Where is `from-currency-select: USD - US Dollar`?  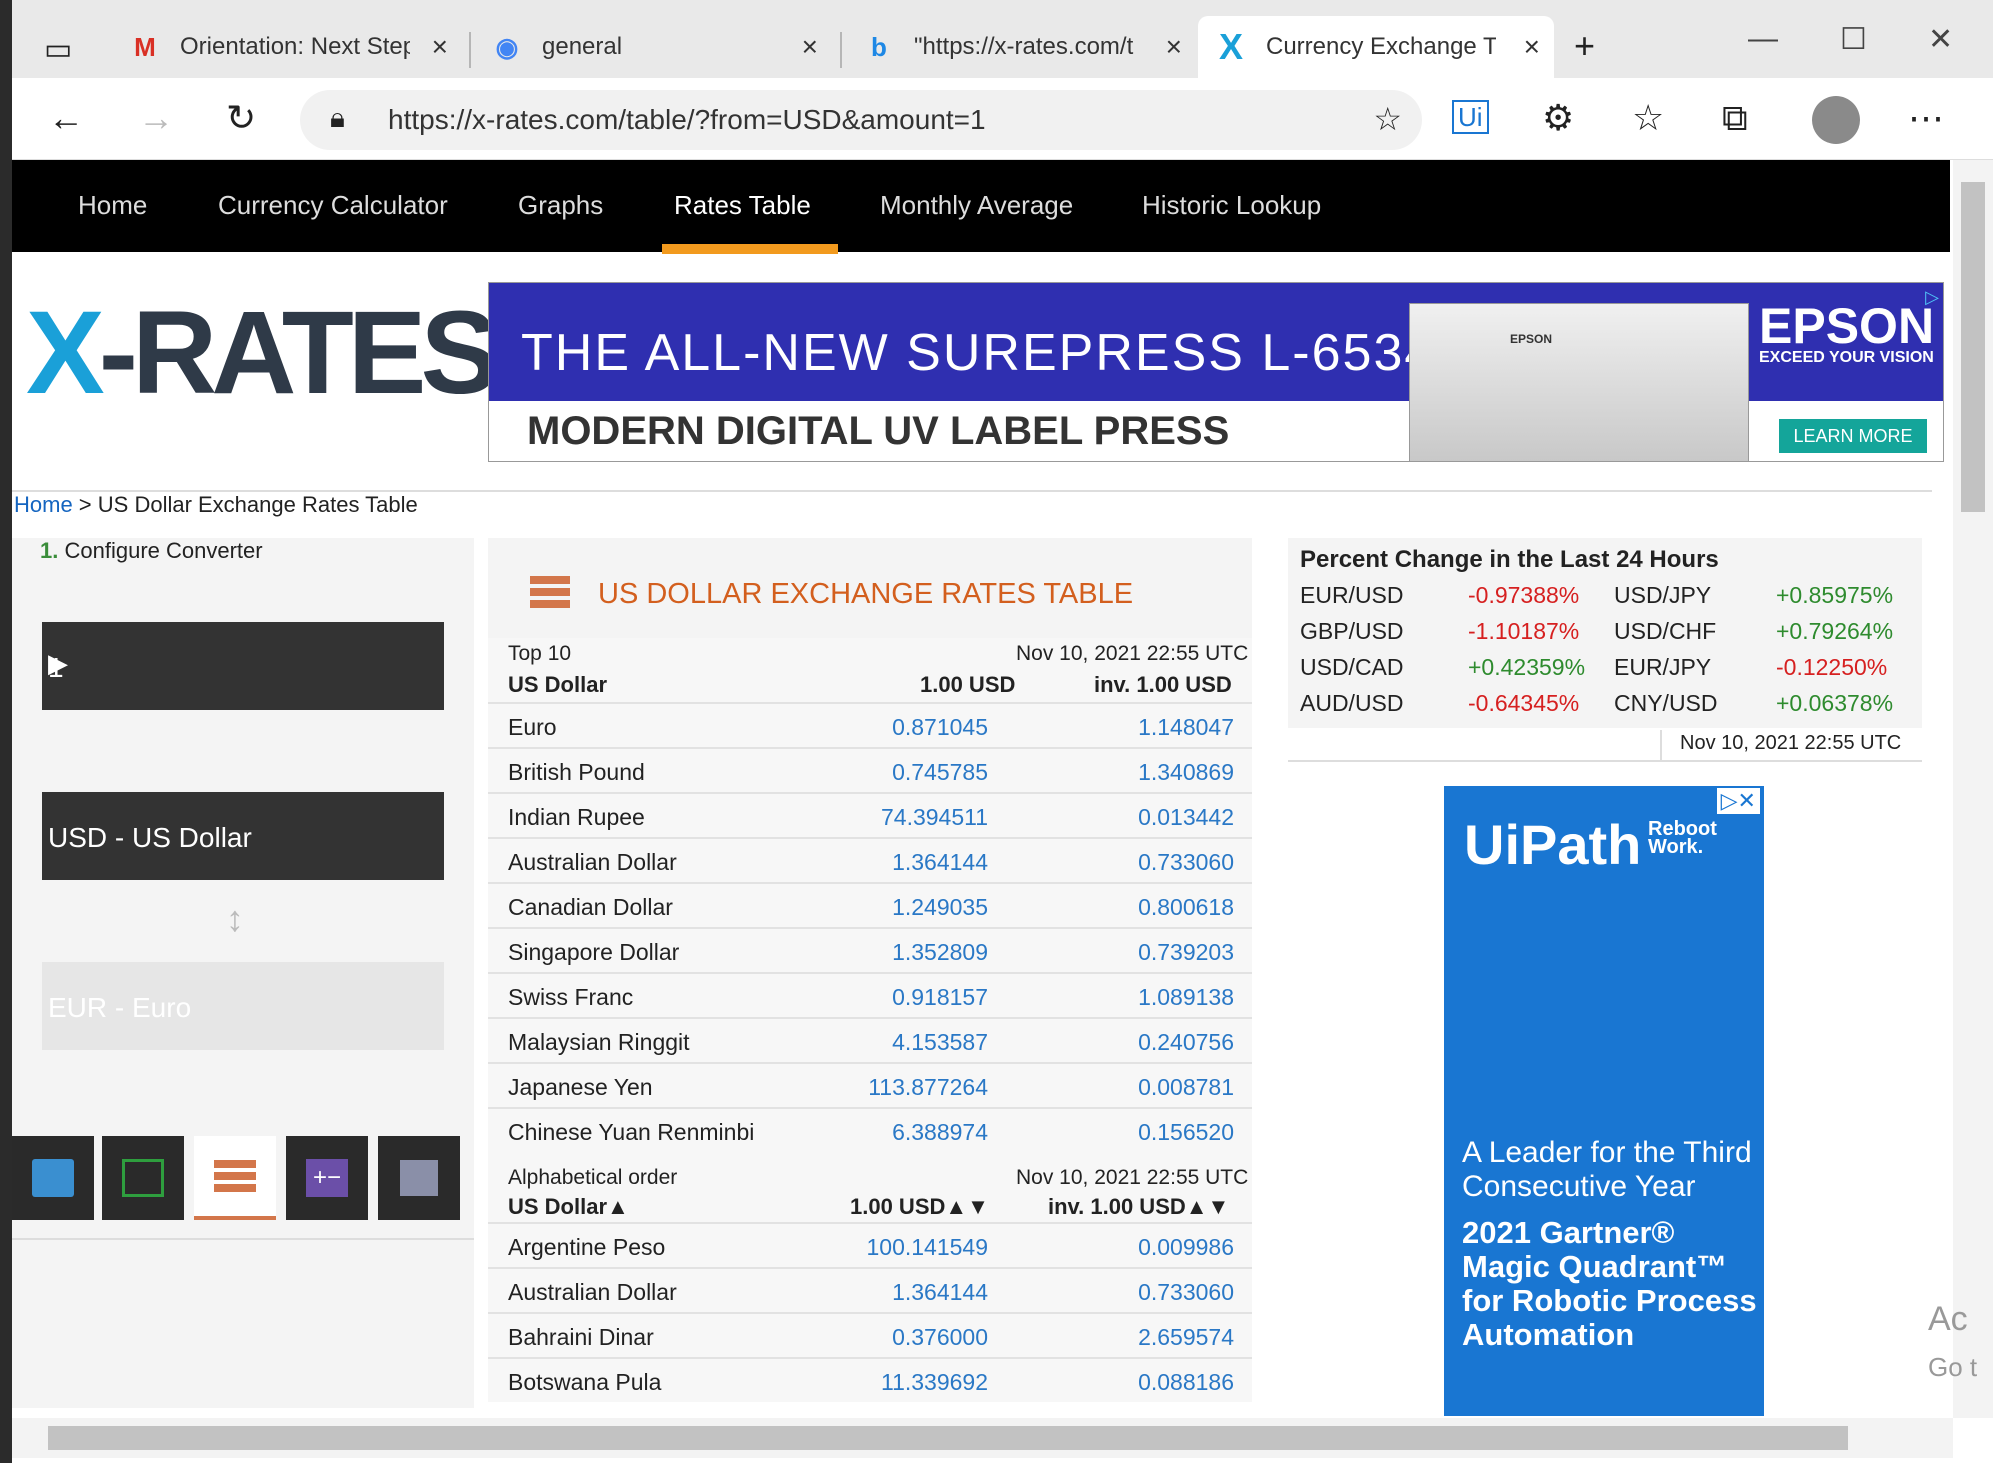
from-currency-select: USD - US Dollar is located at coordinates (243, 836).